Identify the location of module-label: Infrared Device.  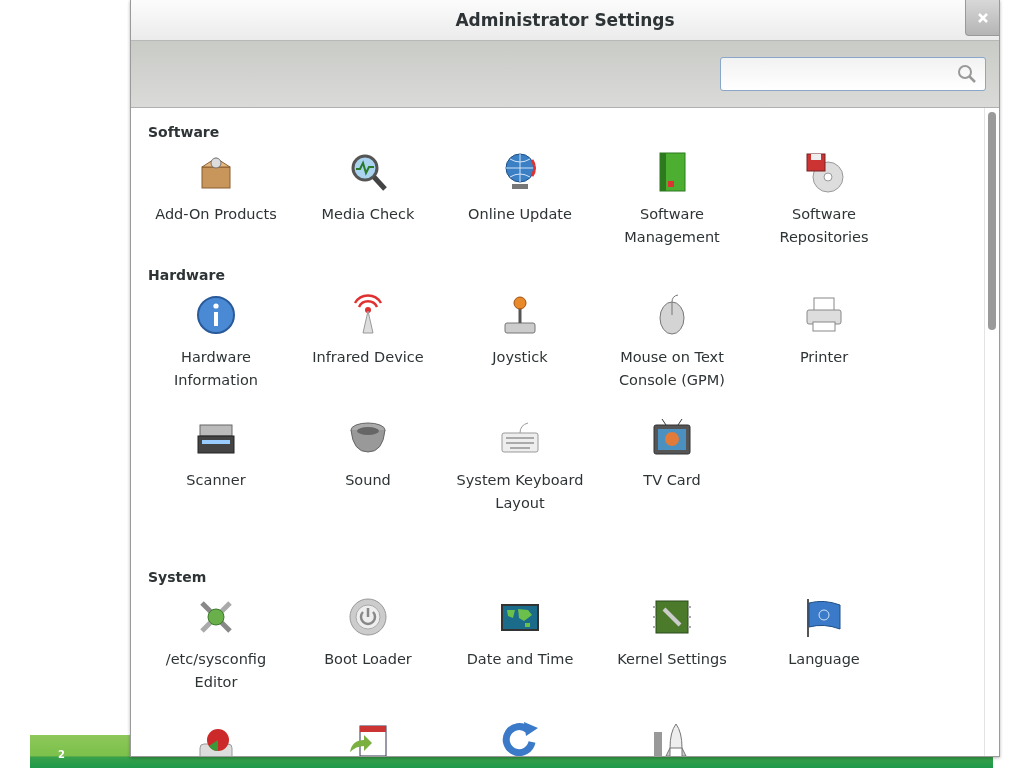
(368, 357).